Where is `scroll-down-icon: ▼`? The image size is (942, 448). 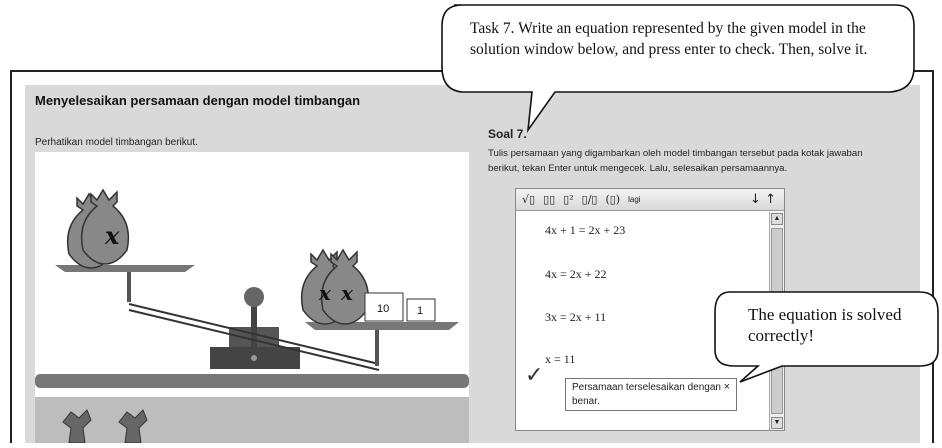 scroll-down-icon: ▼ is located at coordinates (777, 423).